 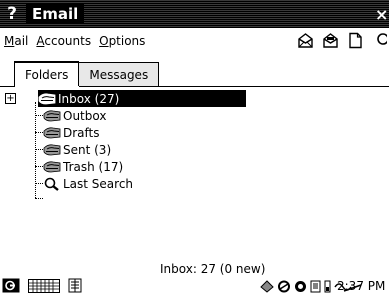 What do you see at coordinates (183, 115) in the screenshot?
I see `folder-outbox: Outbox` at bounding box center [183, 115].